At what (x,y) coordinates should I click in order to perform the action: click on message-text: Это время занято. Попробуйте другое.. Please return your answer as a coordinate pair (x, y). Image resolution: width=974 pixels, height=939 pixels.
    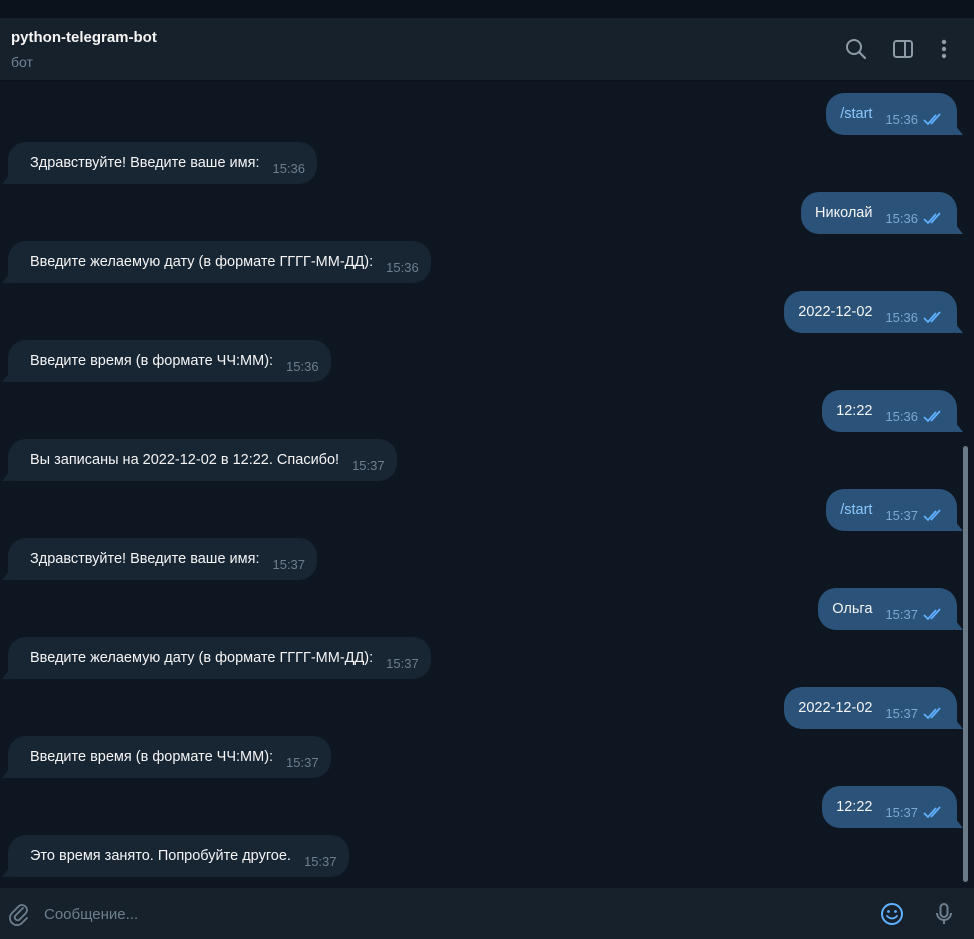
    Looking at the image, I should click on (160, 856).